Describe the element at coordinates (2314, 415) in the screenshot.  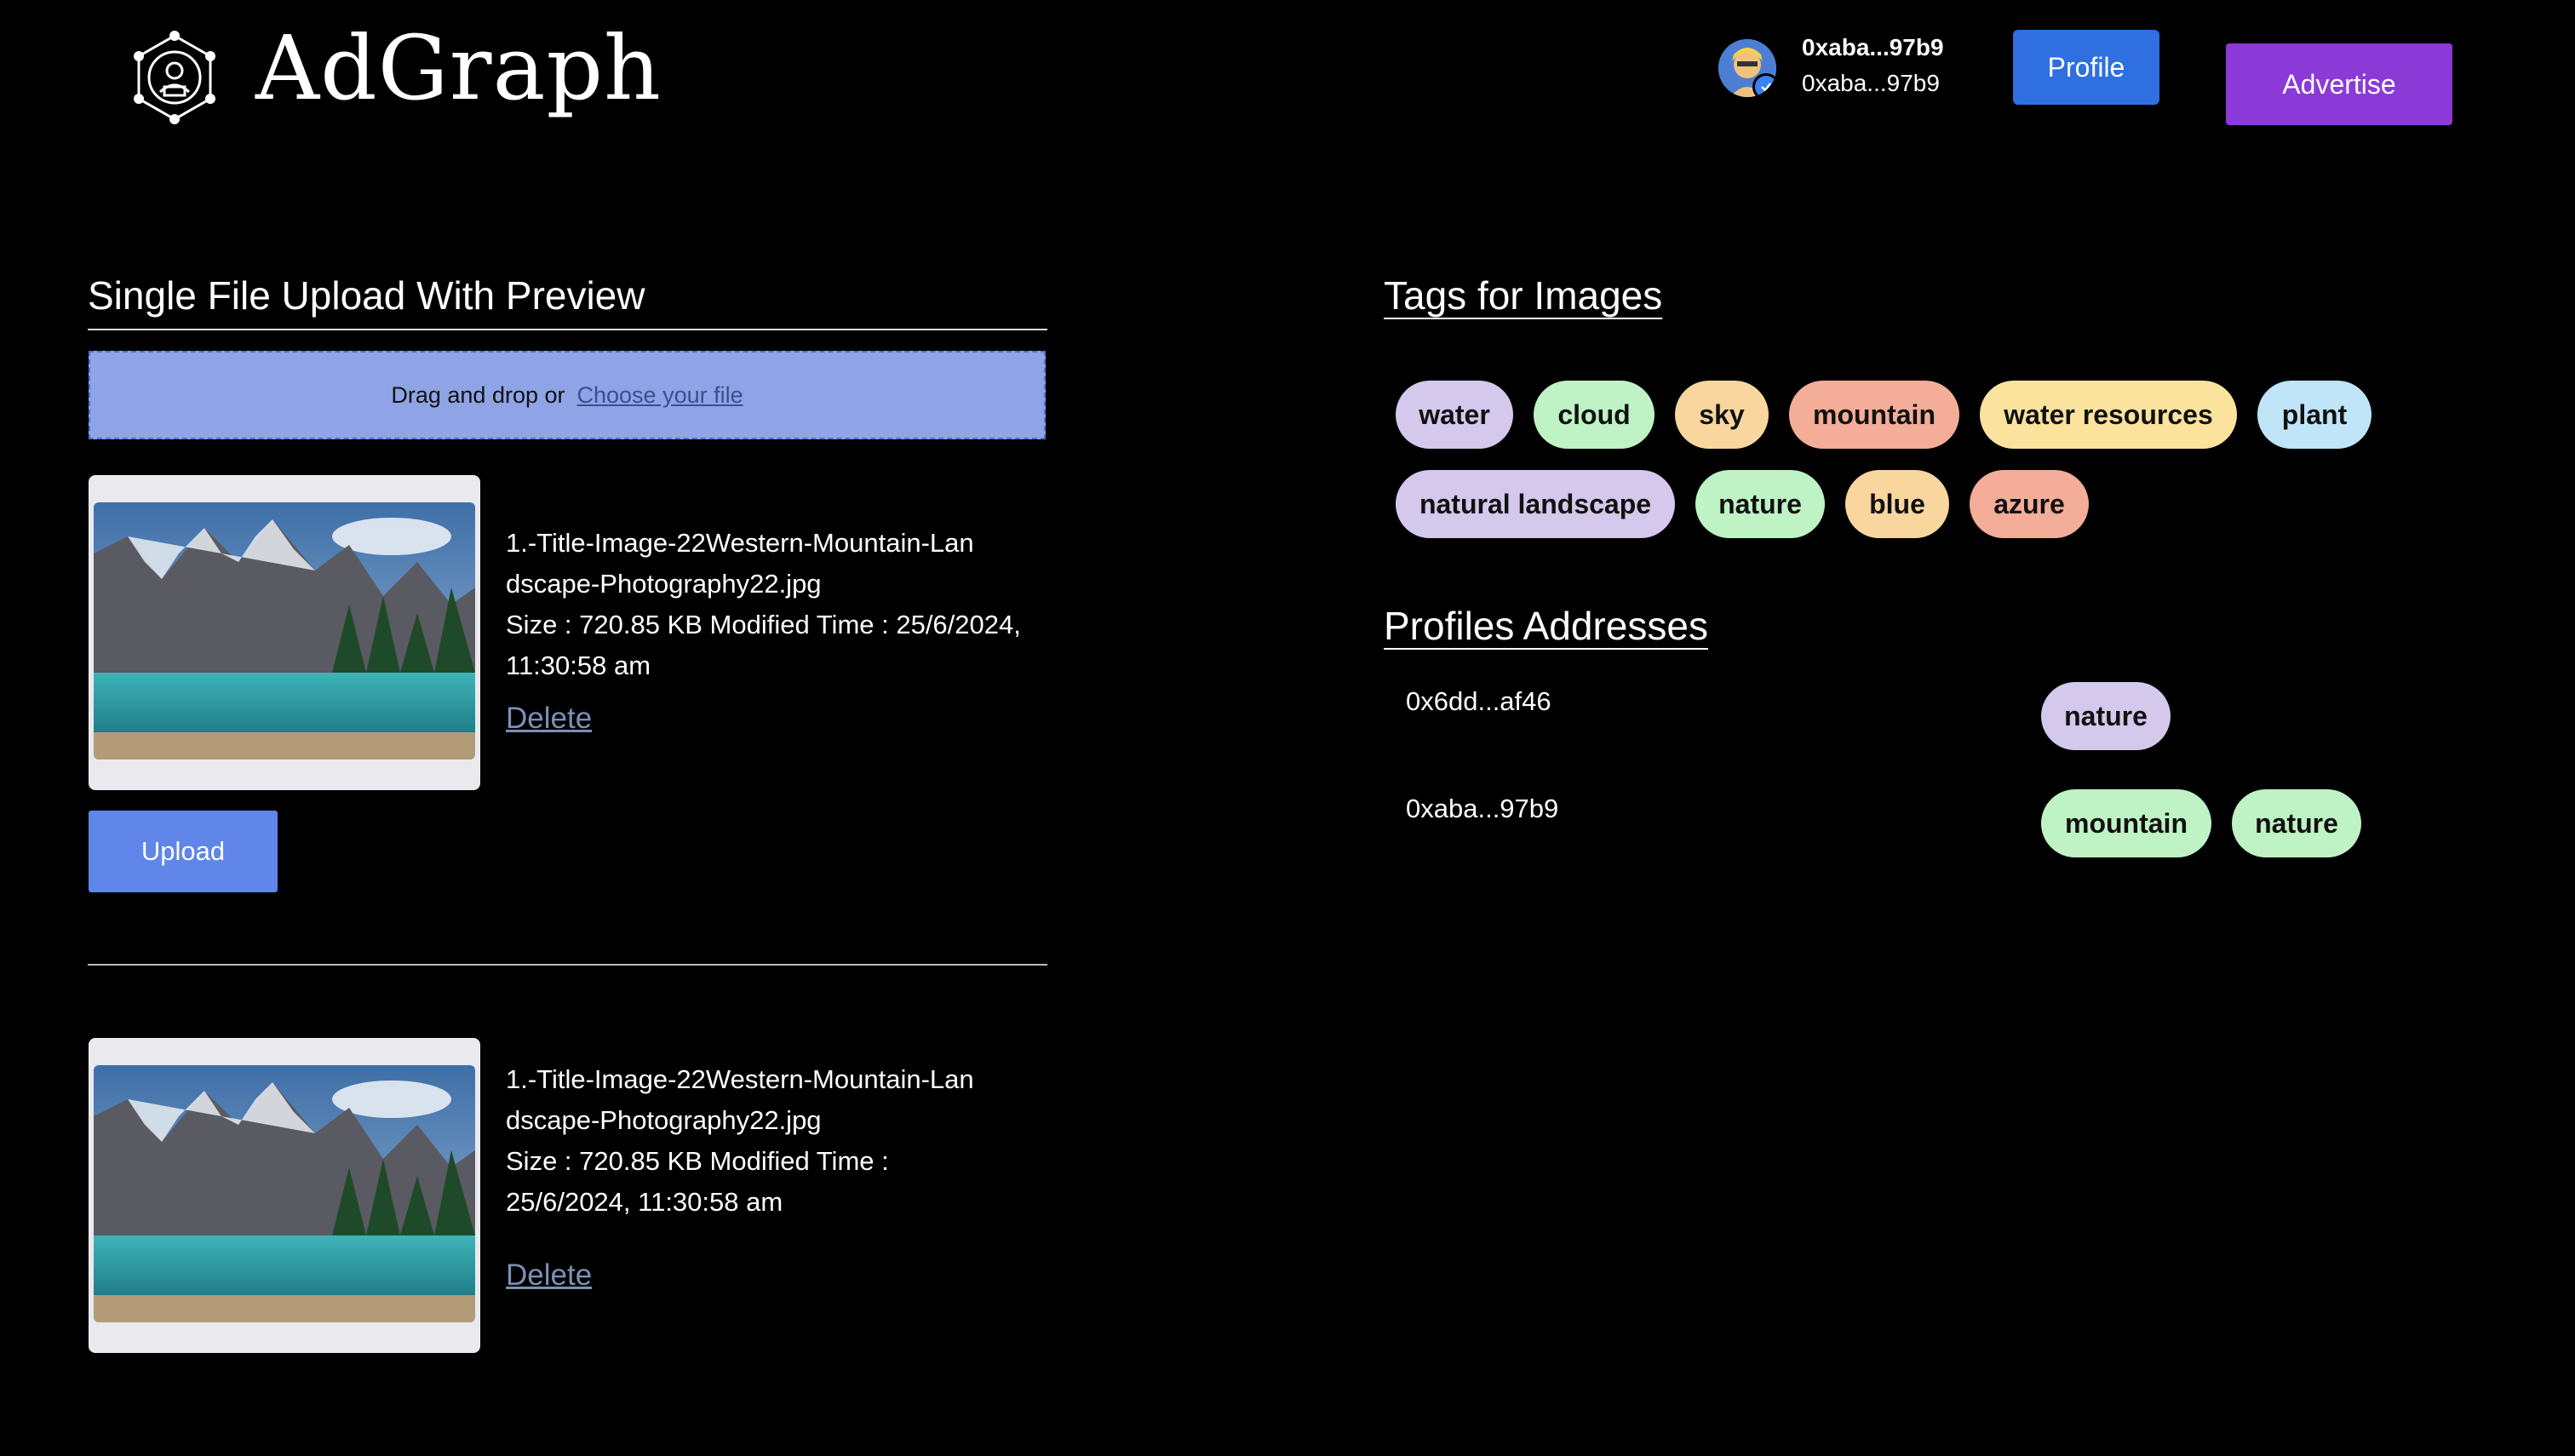
I see `tag-chip: plant` at that location.